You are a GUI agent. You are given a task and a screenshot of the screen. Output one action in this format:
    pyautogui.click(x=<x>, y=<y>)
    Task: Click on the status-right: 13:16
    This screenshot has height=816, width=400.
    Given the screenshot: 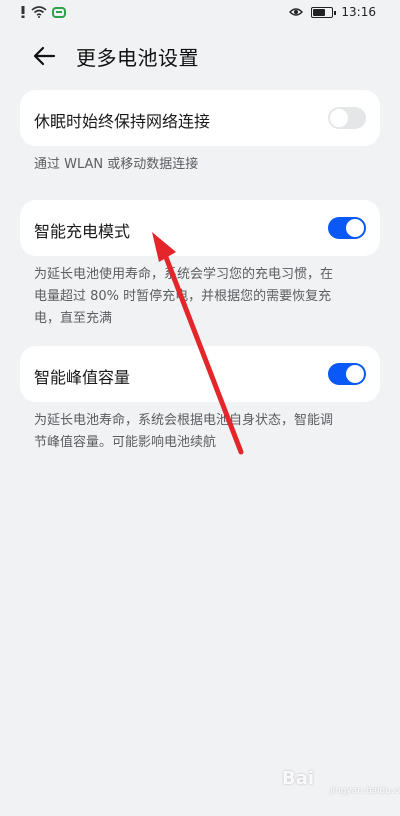 What is the action you would take?
    pyautogui.click(x=332, y=12)
    